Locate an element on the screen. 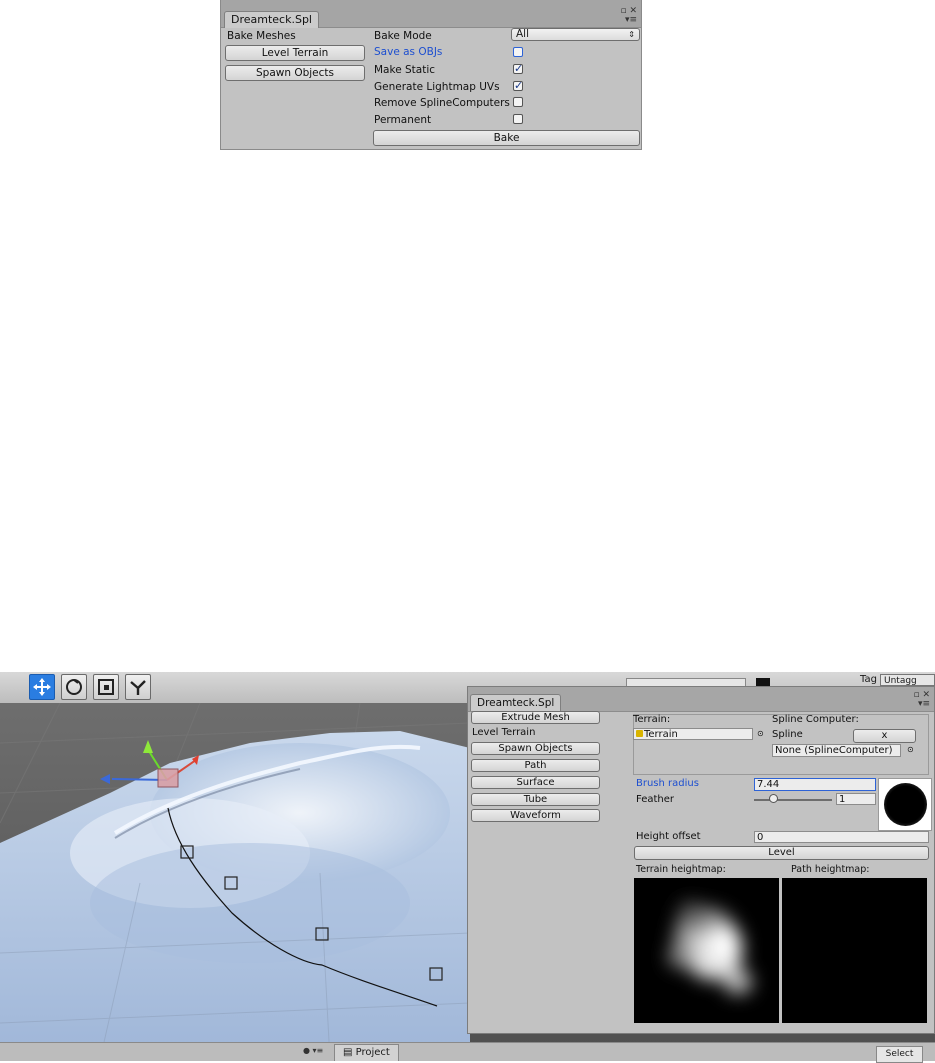  brush-preview is located at coordinates (905, 804).